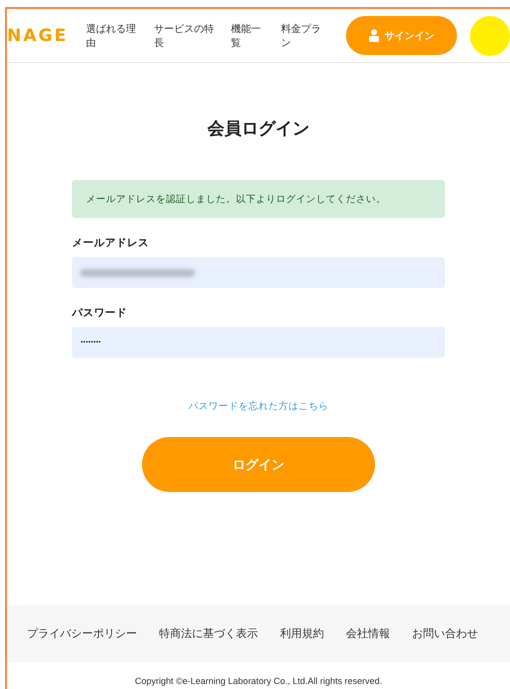 Image resolution: width=510 pixels, height=689 pixels. Describe the element at coordinates (259, 129) in the screenshot. I see `page-title: 会員ログイン` at that location.